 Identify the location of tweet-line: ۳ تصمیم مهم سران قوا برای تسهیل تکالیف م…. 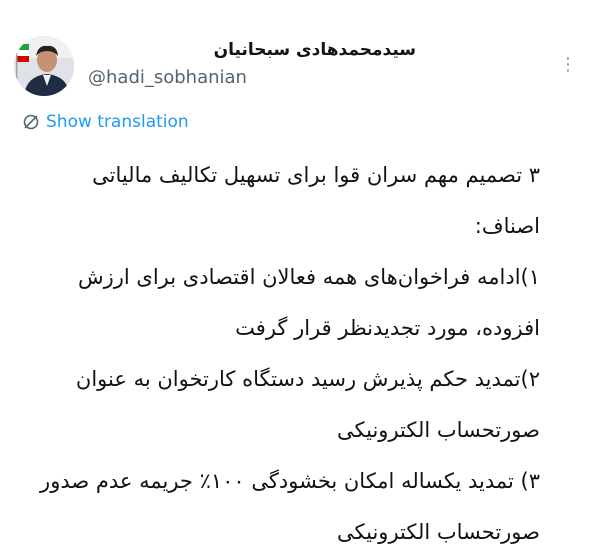
(316, 175).